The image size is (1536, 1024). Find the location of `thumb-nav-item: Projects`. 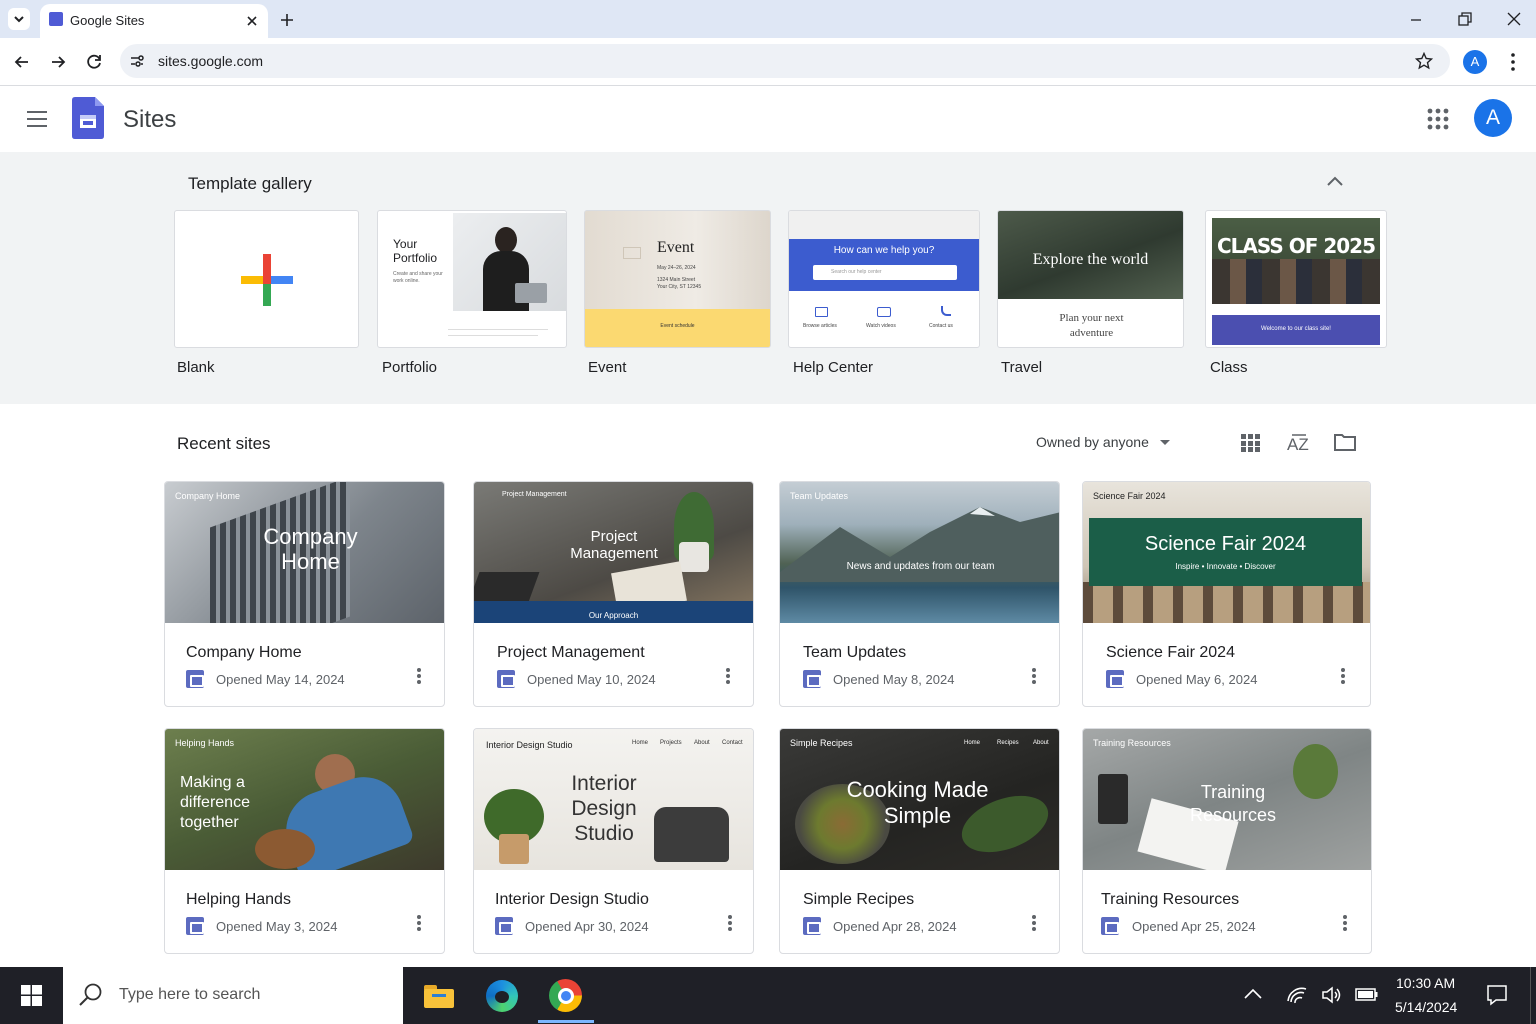

thumb-nav-item: Projects is located at coordinates (671, 743).